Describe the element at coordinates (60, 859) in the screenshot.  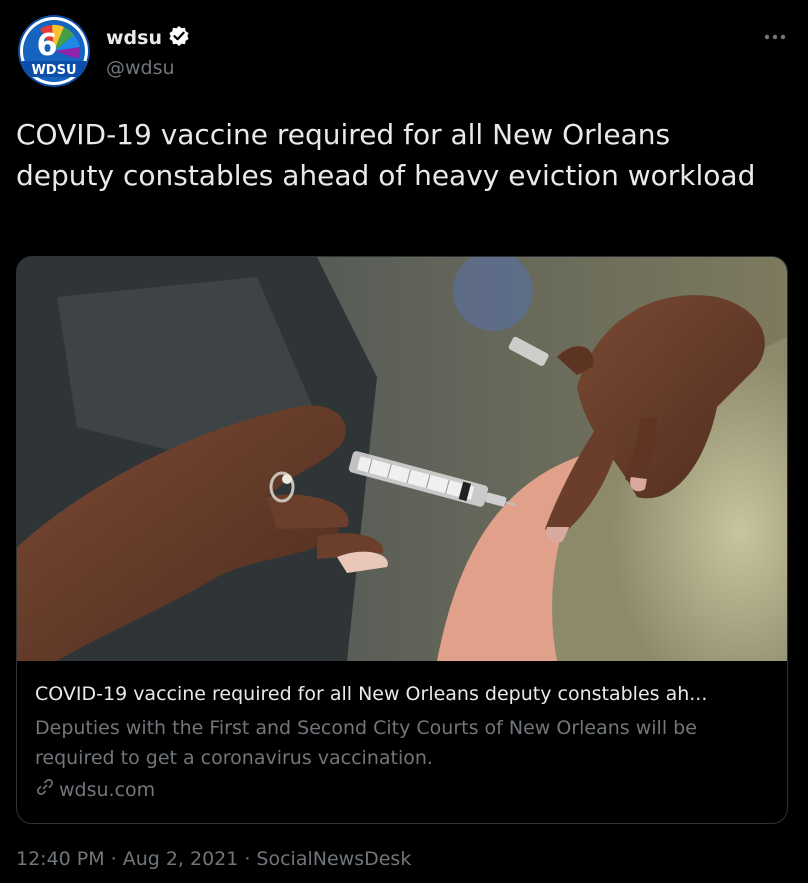
I see `tweet-time: 12:40 PM` at that location.